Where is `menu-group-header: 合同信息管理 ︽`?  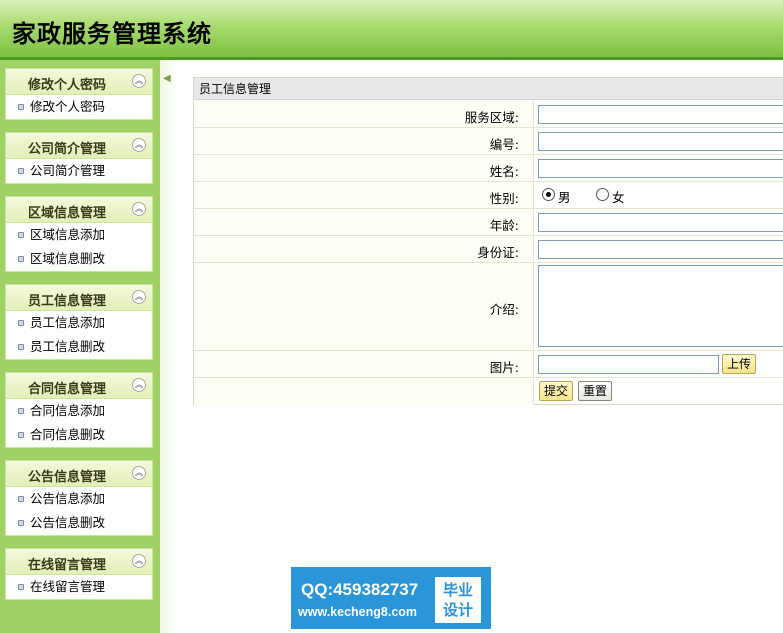
menu-group-header: 合同信息管理 ︽ is located at coordinates (79, 386).